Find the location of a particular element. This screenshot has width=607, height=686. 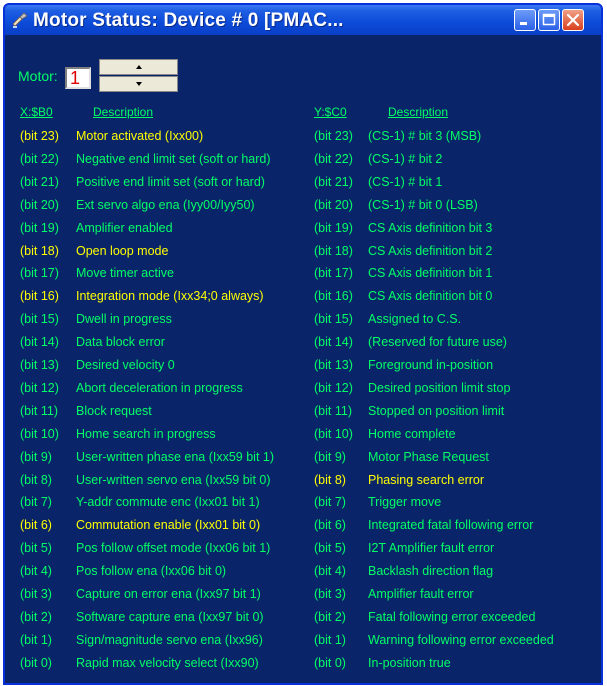

y-bit-label: (bit 0) is located at coordinates (330, 662).